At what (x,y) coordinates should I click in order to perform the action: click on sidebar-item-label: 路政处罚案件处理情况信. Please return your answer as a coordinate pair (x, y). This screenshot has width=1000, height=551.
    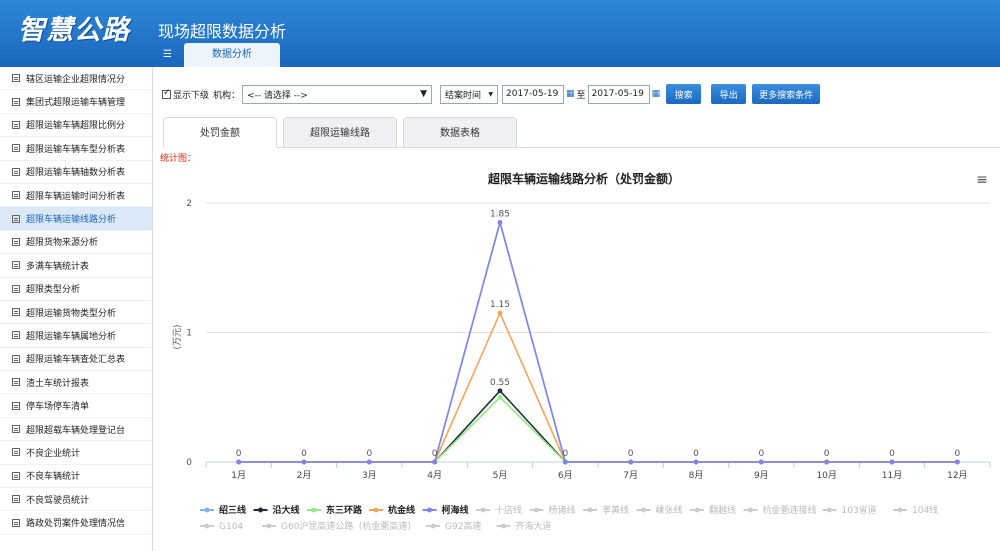
    Looking at the image, I should click on (76, 524).